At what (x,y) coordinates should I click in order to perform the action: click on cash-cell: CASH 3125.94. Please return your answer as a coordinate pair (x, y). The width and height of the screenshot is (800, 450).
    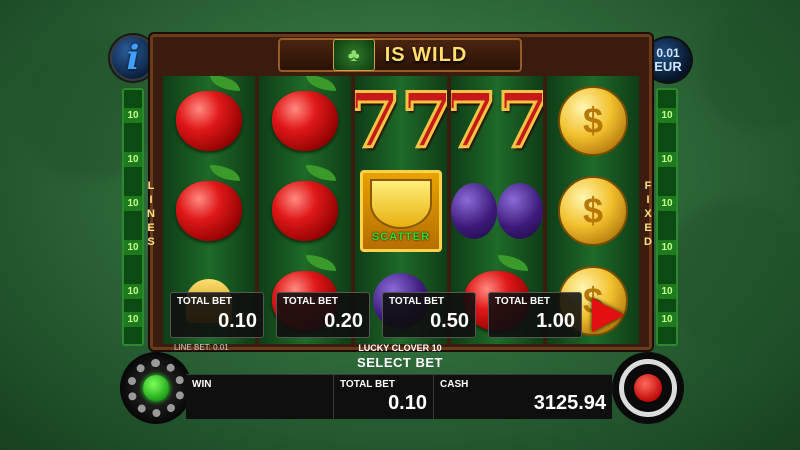
    Looking at the image, I should click on (523, 397).